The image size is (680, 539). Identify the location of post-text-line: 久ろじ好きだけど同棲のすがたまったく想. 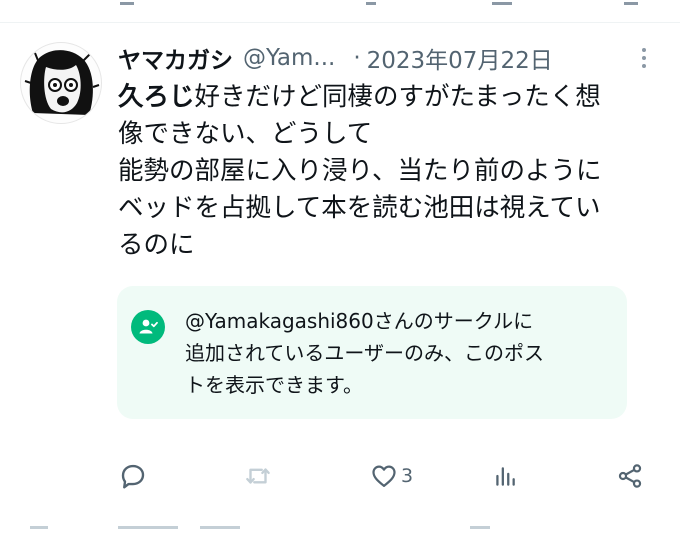
(383, 97).